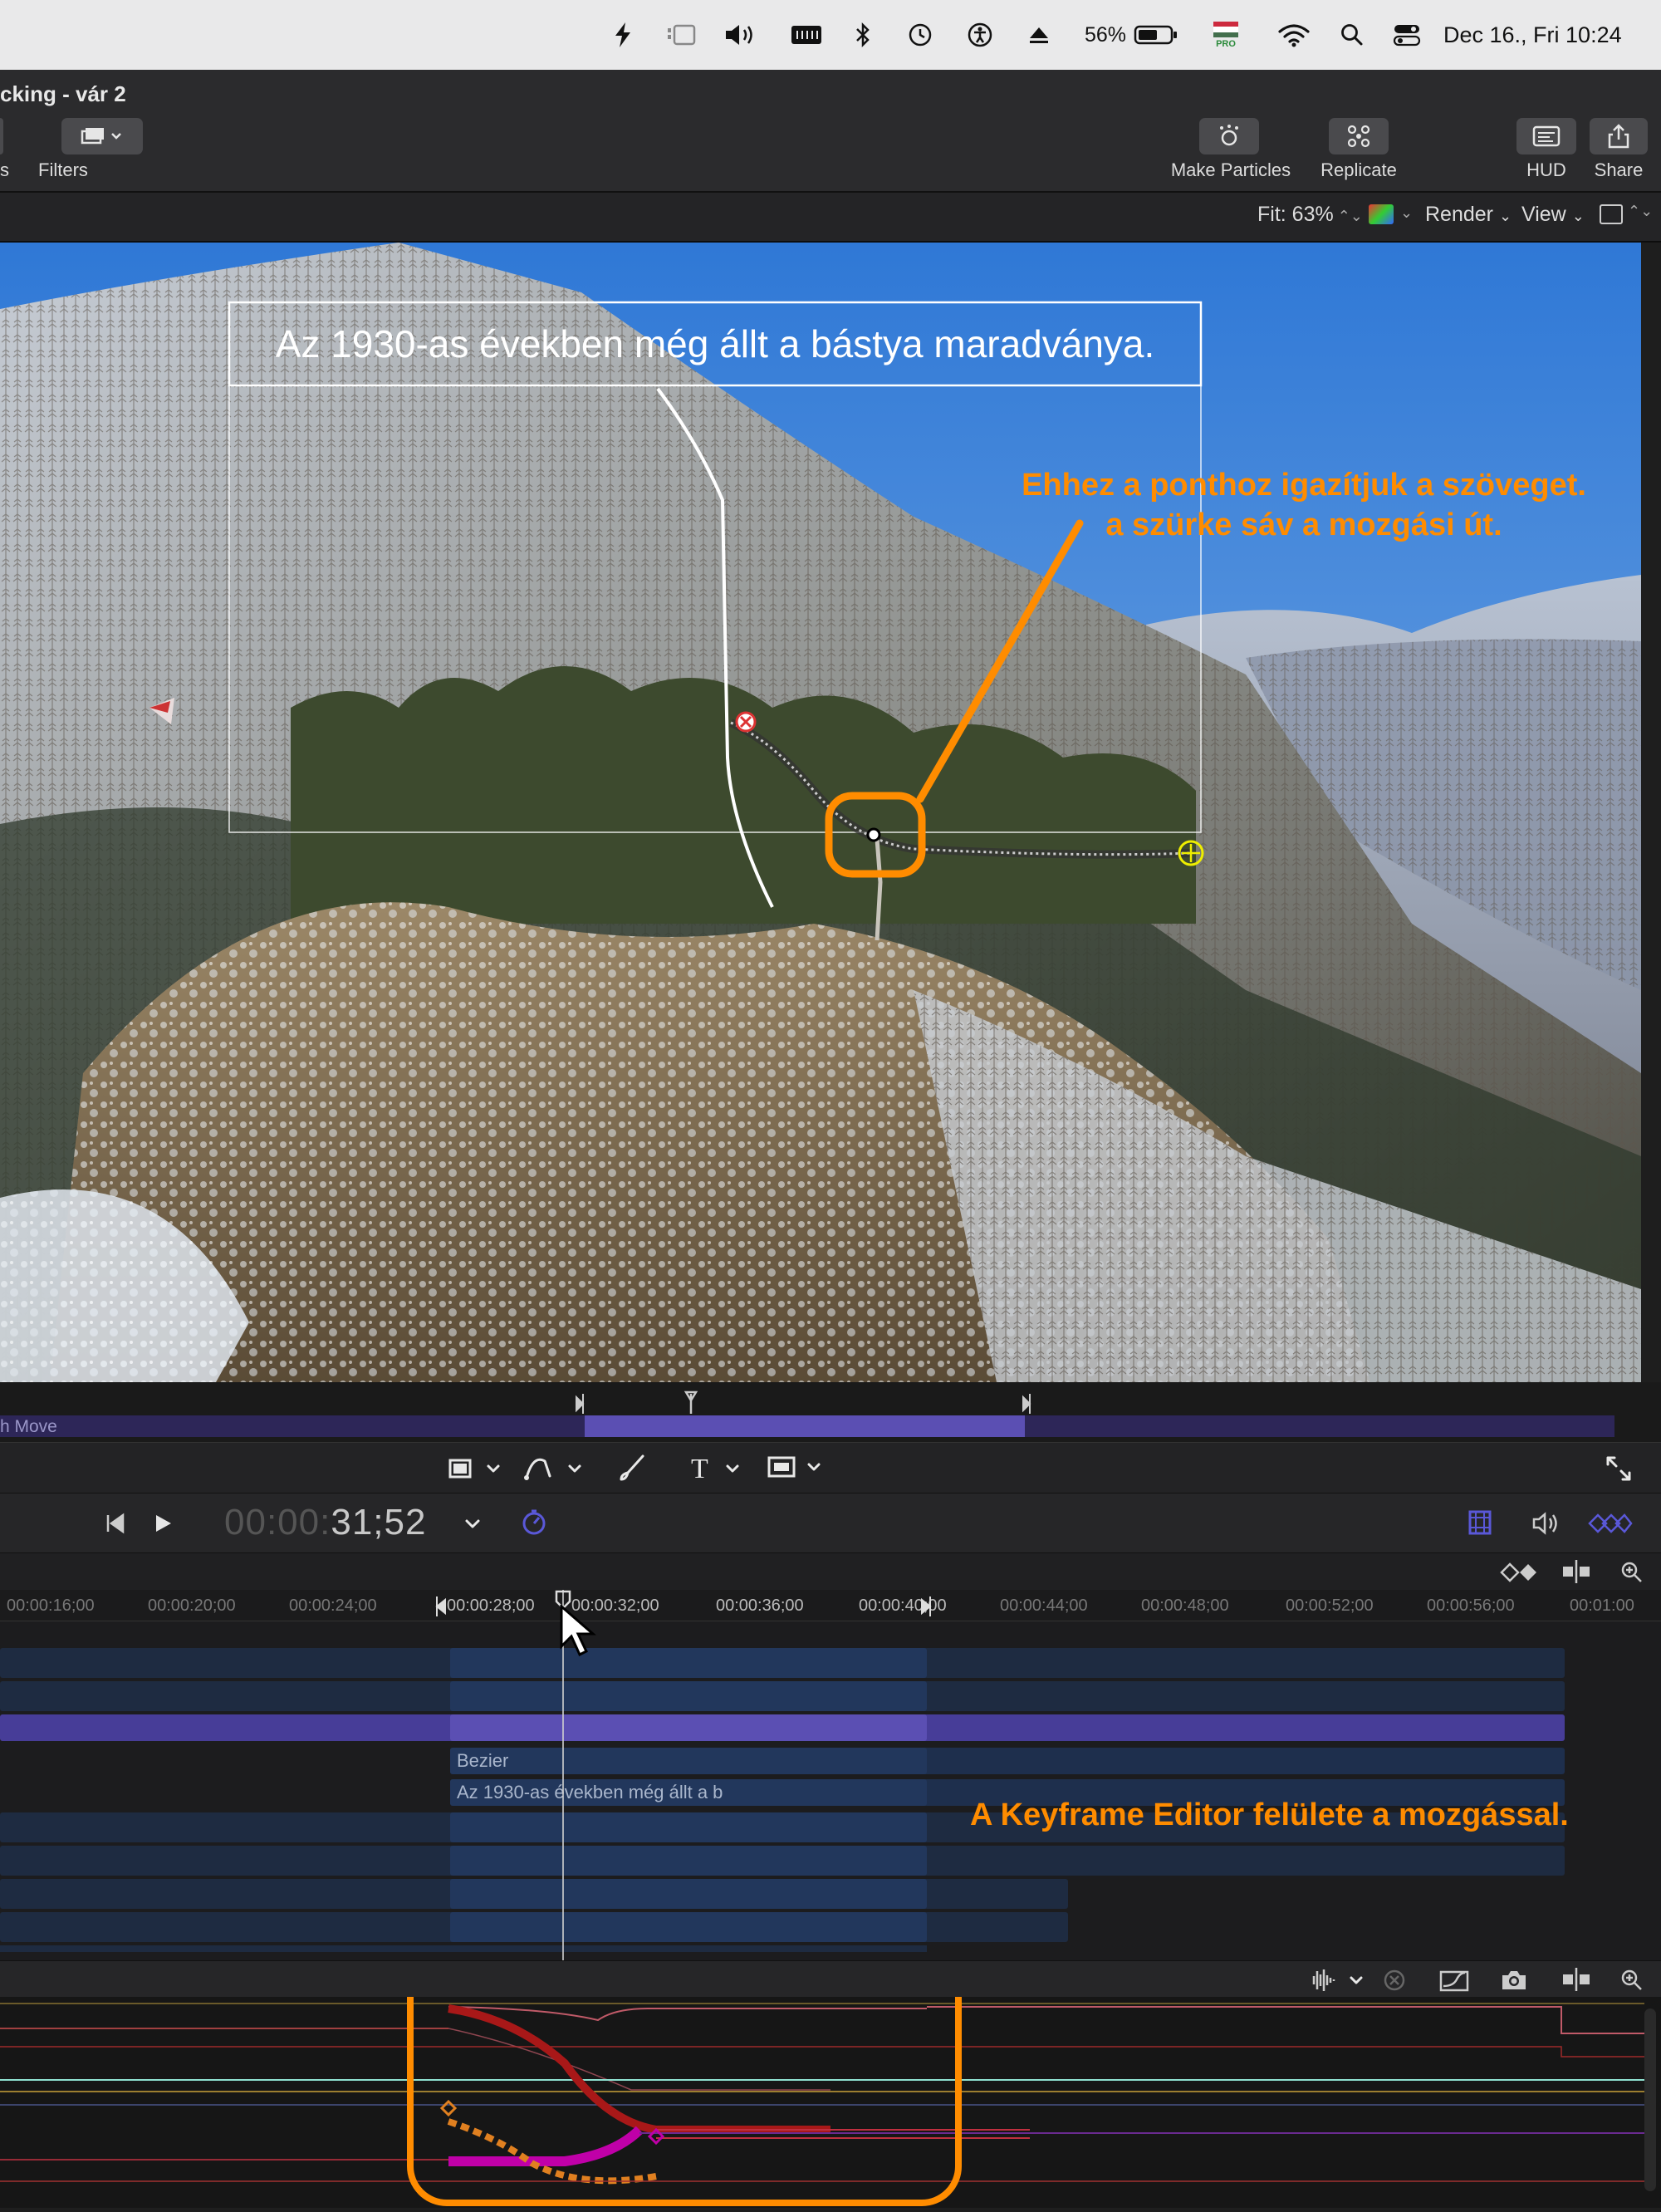 The height and width of the screenshot is (2212, 1661). What do you see at coordinates (114, 1523) in the screenshot?
I see `go-to-start-icon` at bounding box center [114, 1523].